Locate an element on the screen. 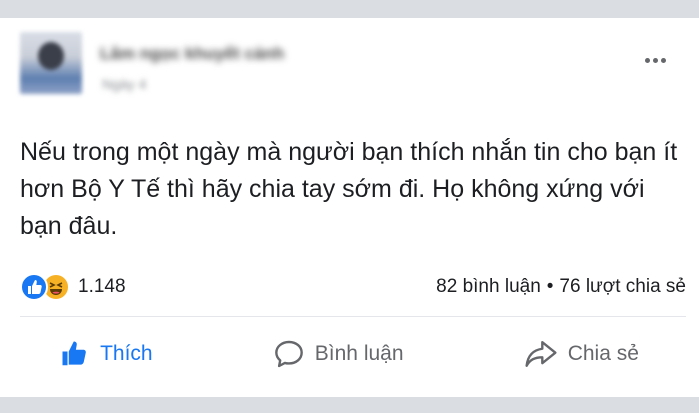 The height and width of the screenshot is (413, 699). more-options-icon is located at coordinates (655, 60).